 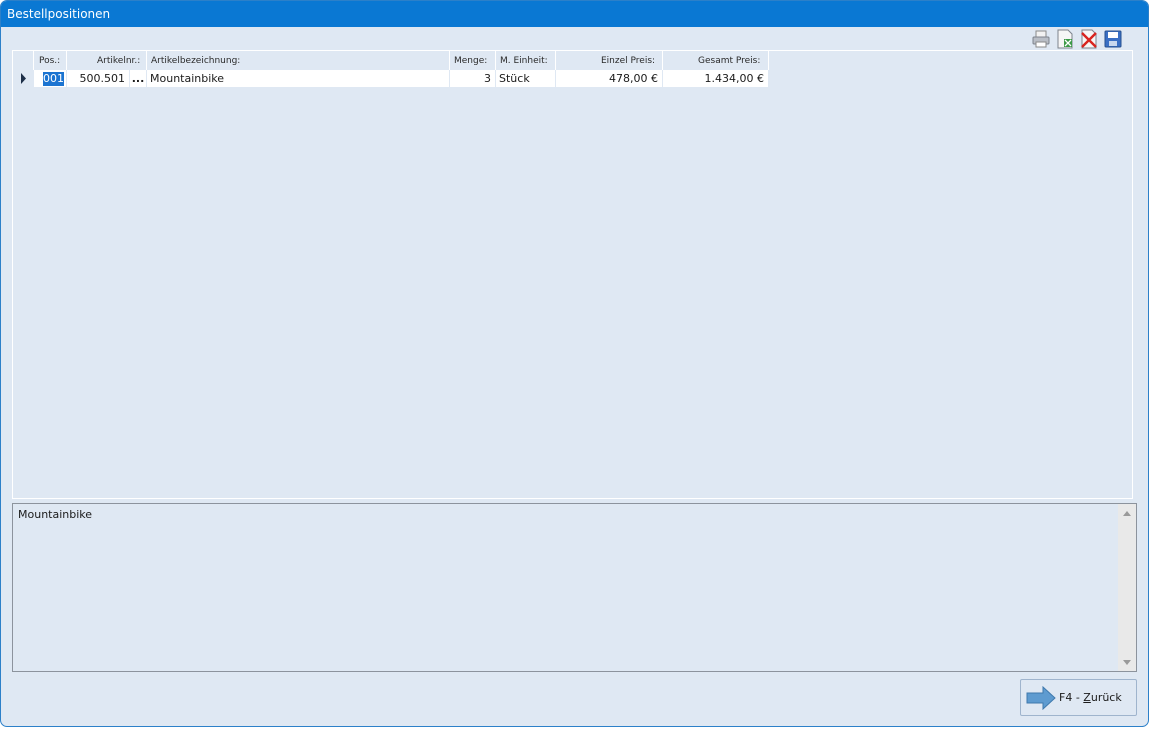 I want to click on cell-gesamtpreis: 1.434,00 €, so click(x=716, y=78).